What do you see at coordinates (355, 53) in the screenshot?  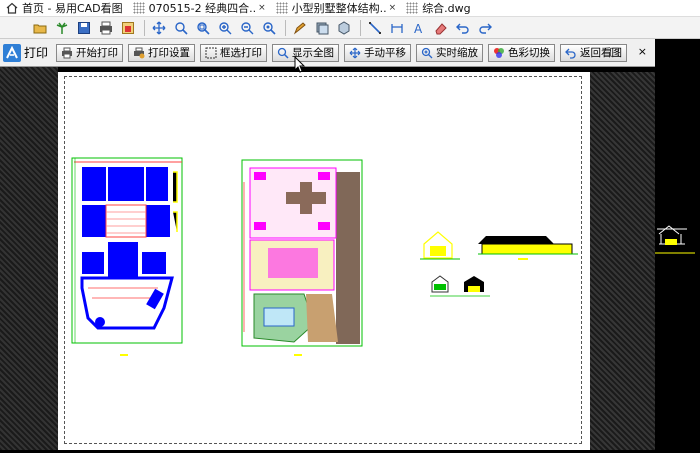 I see `pan-icon` at bounding box center [355, 53].